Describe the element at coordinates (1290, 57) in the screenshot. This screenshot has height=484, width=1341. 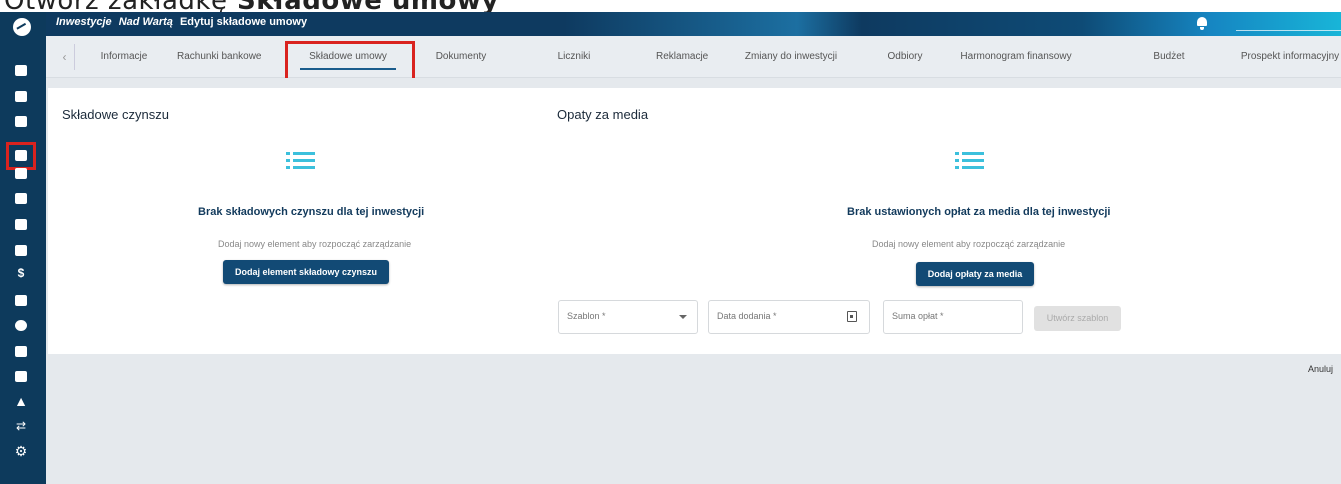
I see `tab-prospekt-informacyjny: Prospekt informacyjny` at that location.